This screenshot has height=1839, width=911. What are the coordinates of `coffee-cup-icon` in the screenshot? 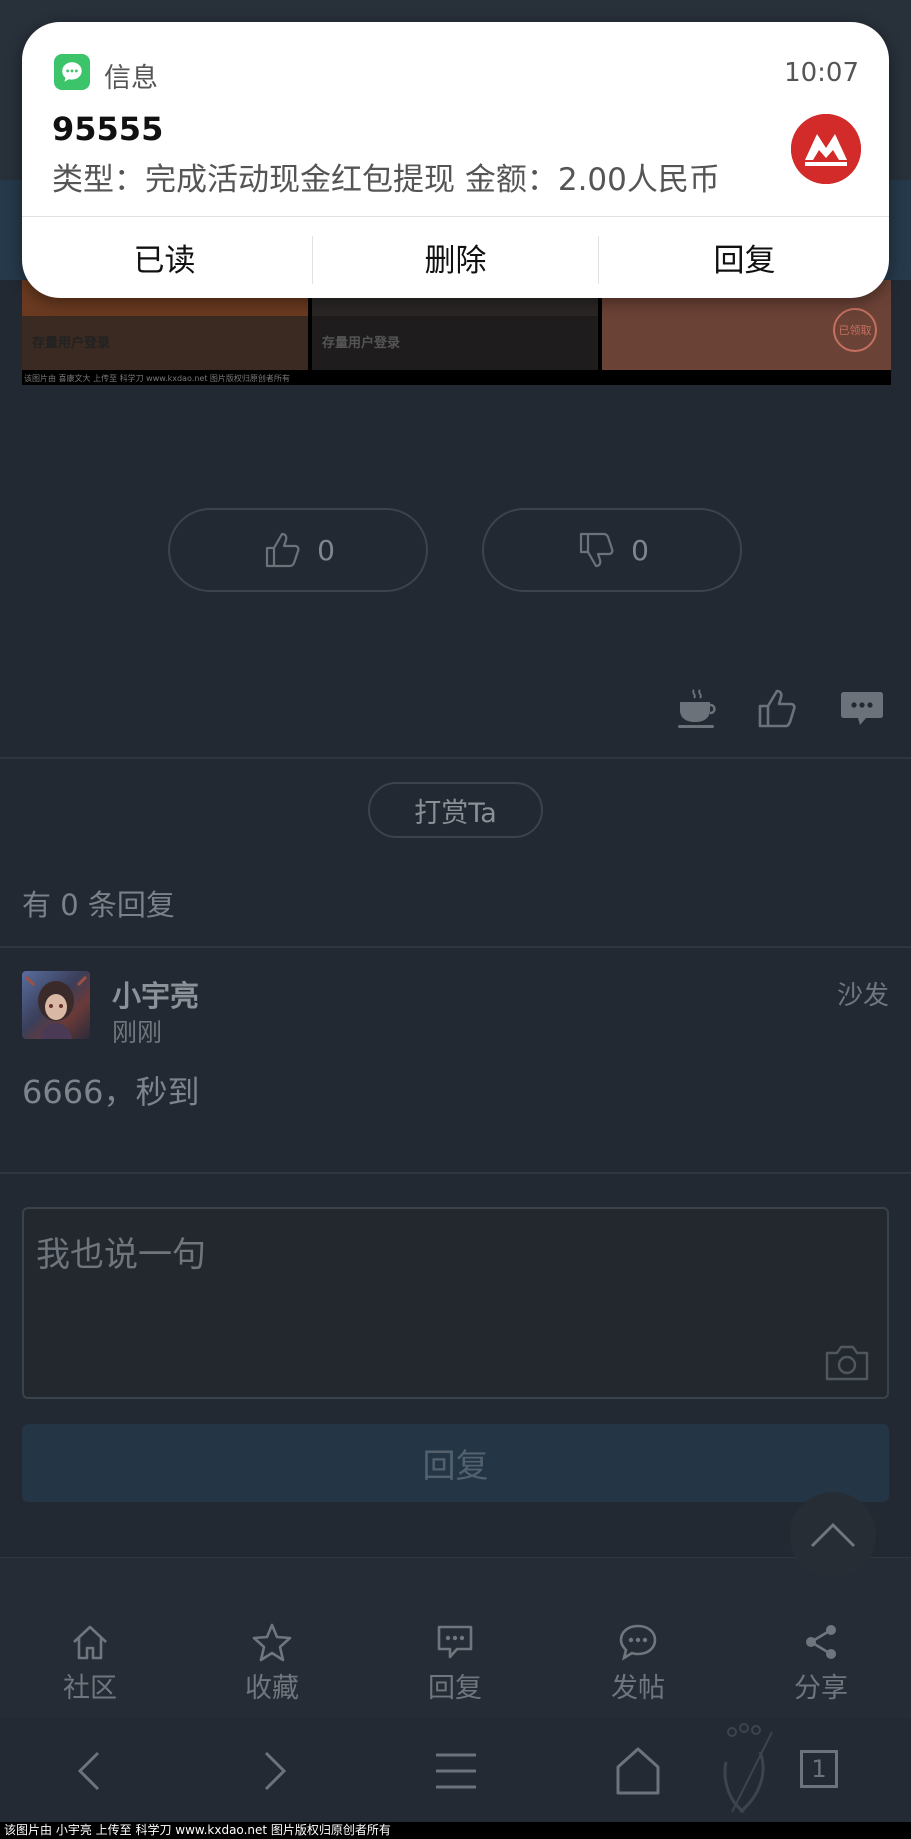 It's located at (697, 708).